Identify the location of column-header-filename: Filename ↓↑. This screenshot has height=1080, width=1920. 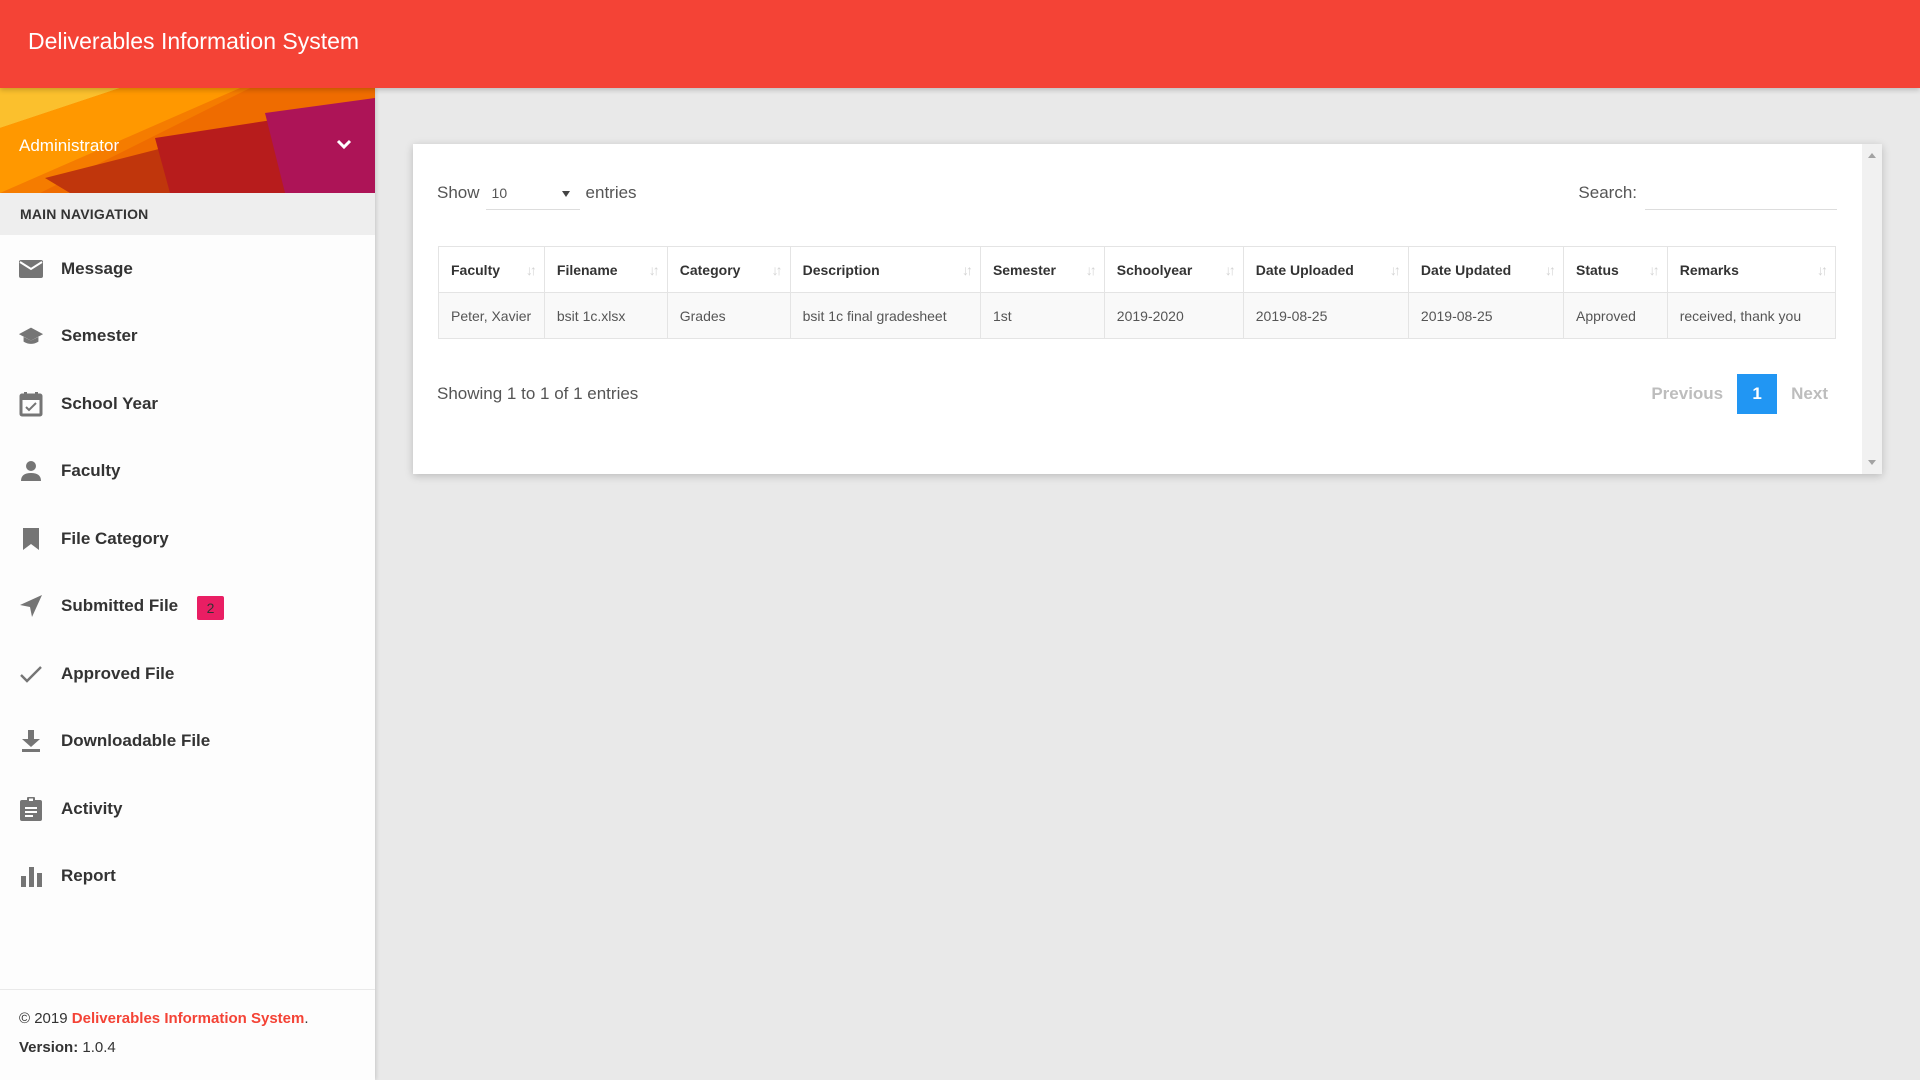
(605, 269).